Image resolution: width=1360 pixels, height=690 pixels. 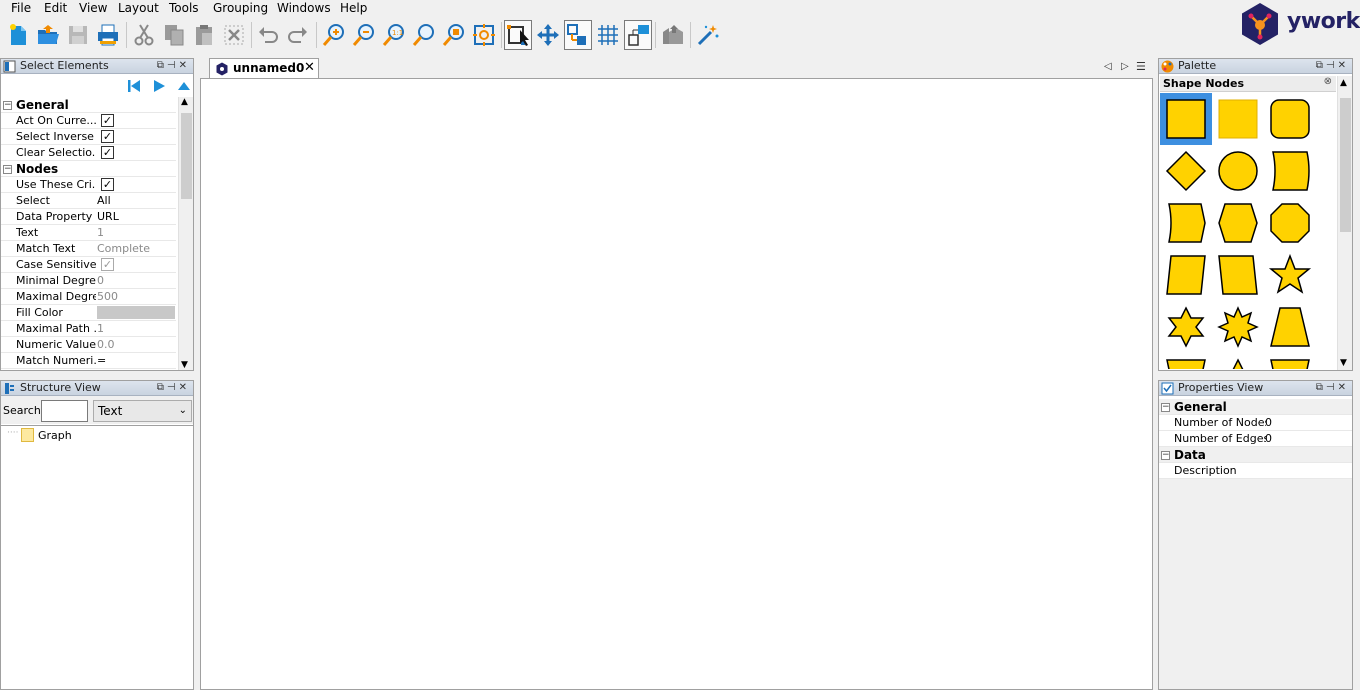 I want to click on menu-layout: Layout, so click(x=138, y=8).